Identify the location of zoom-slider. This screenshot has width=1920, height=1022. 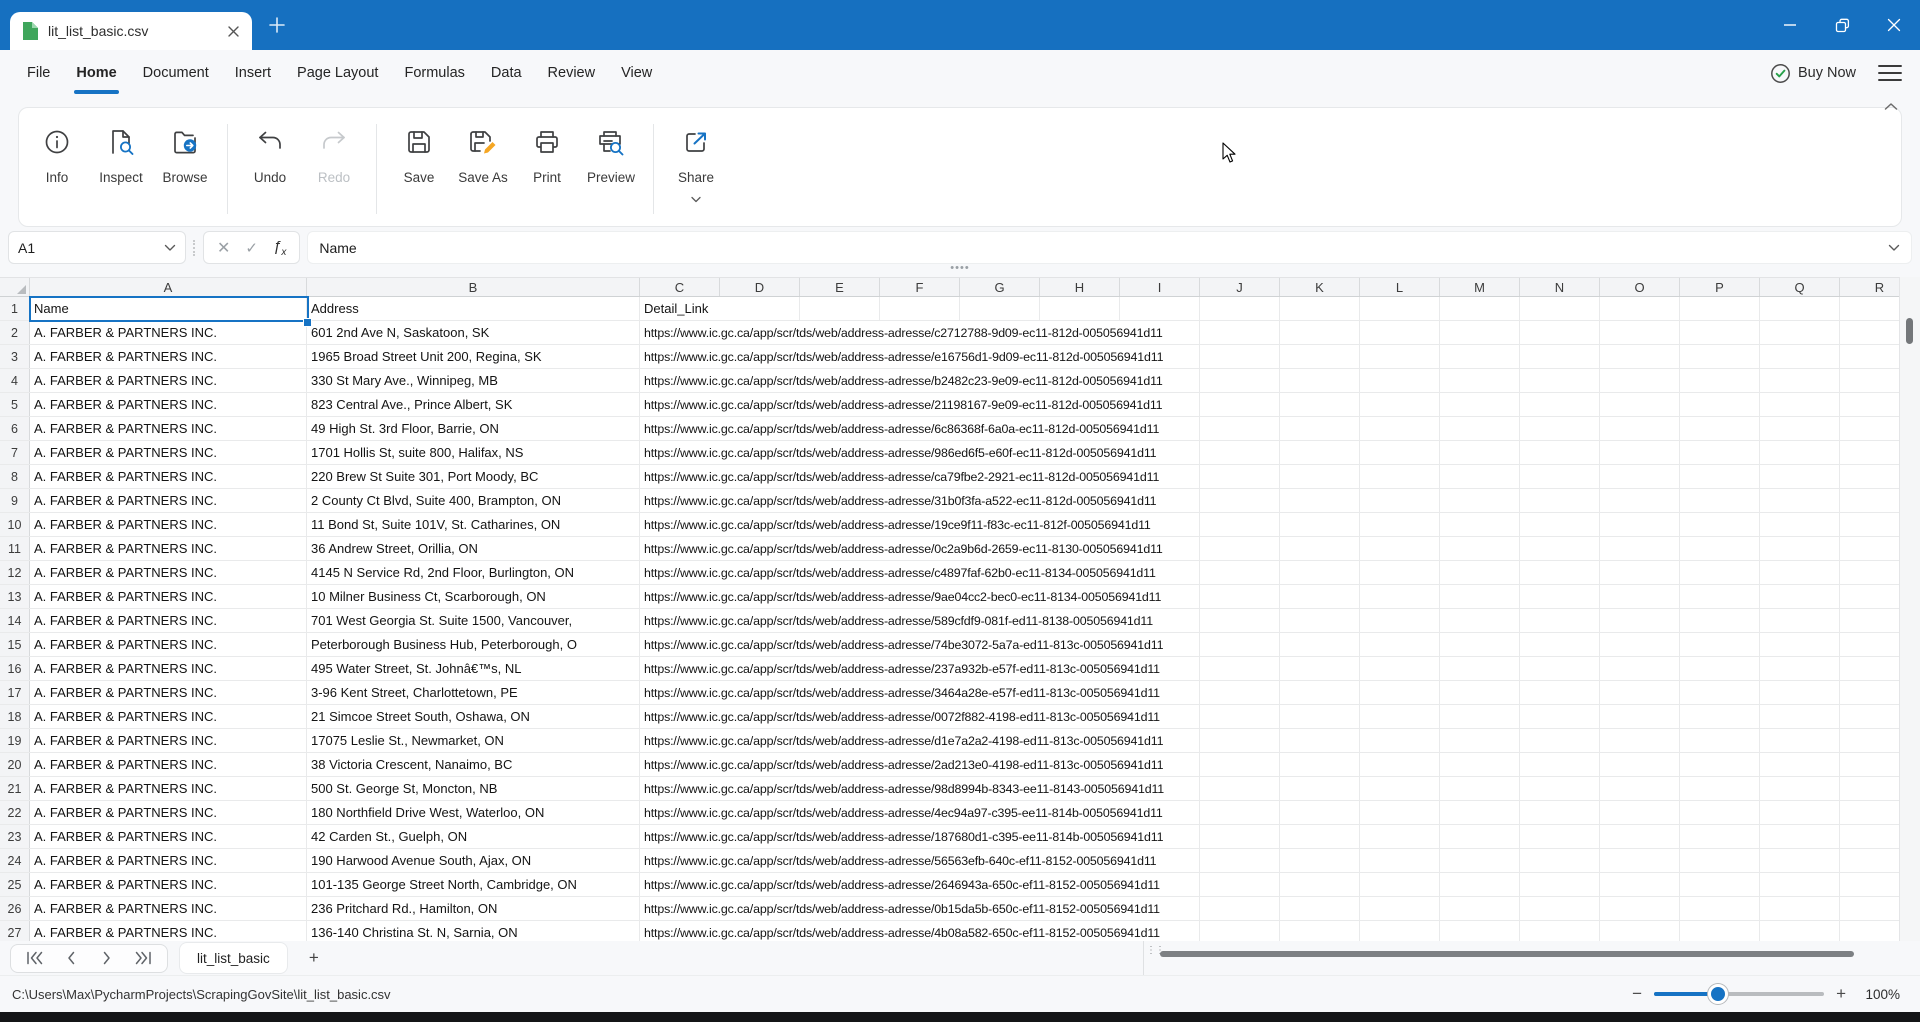
(1739, 994).